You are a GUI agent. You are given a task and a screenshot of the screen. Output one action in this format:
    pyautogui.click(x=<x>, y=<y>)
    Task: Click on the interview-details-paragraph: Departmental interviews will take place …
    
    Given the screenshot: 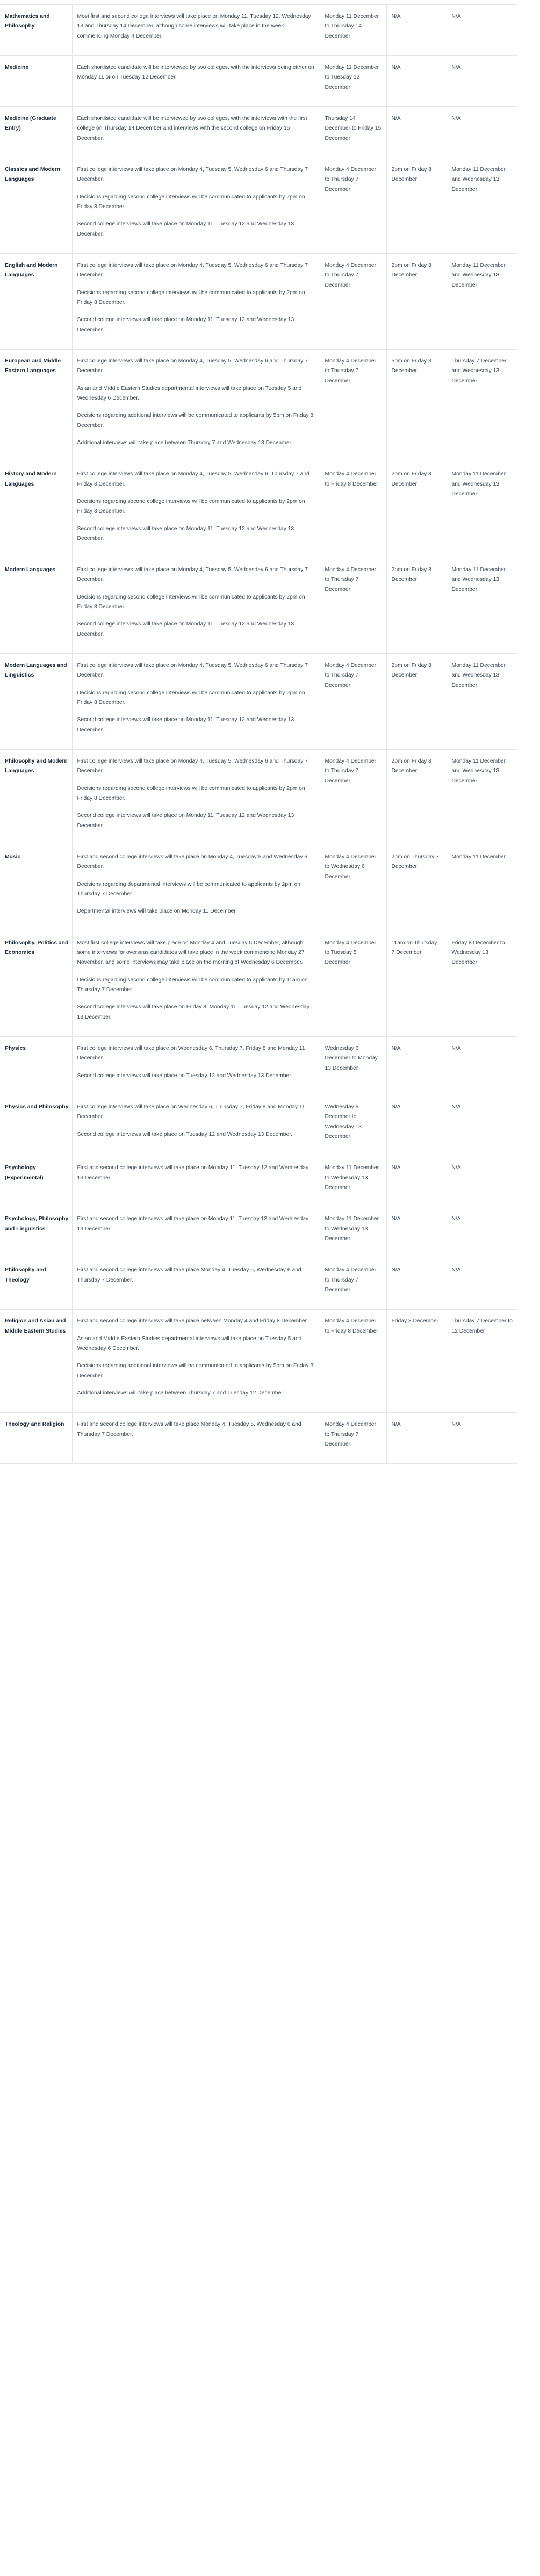 What is the action you would take?
    pyautogui.click(x=157, y=911)
    